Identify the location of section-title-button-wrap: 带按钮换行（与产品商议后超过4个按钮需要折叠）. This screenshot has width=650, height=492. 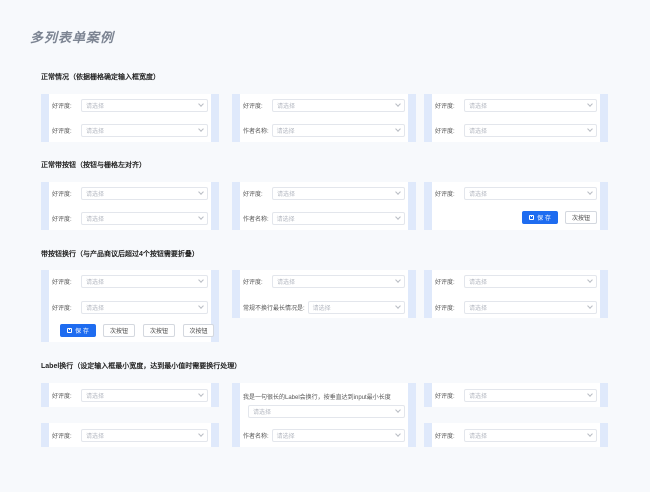
(120, 254).